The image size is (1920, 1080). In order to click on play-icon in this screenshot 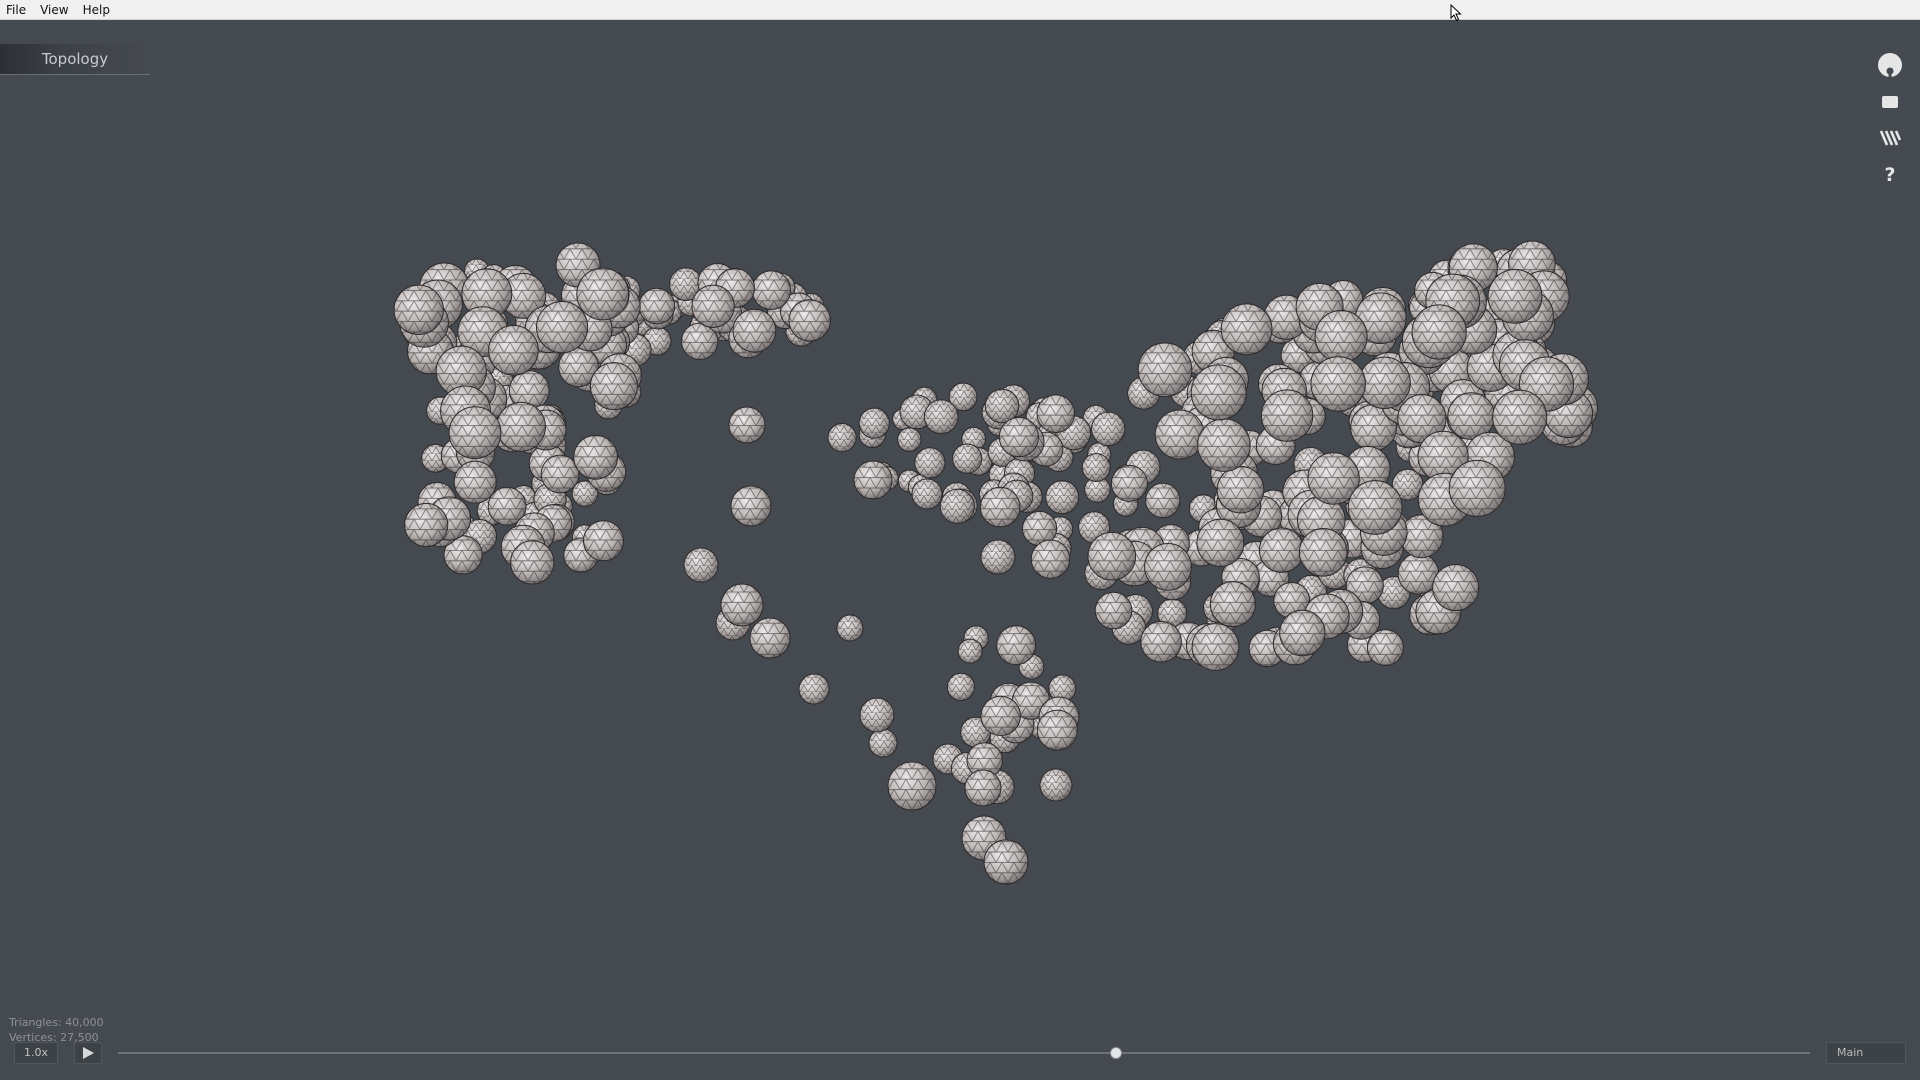, I will do `click(88, 1053)`.